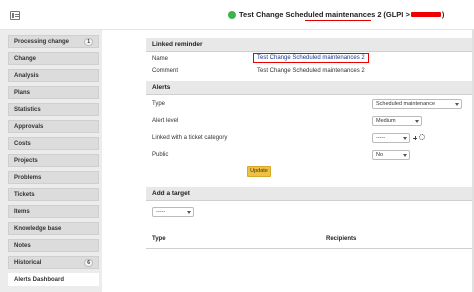 The height and width of the screenshot is (292, 474). What do you see at coordinates (396, 14) in the screenshot?
I see `title-suffix: (GLPI >` at bounding box center [396, 14].